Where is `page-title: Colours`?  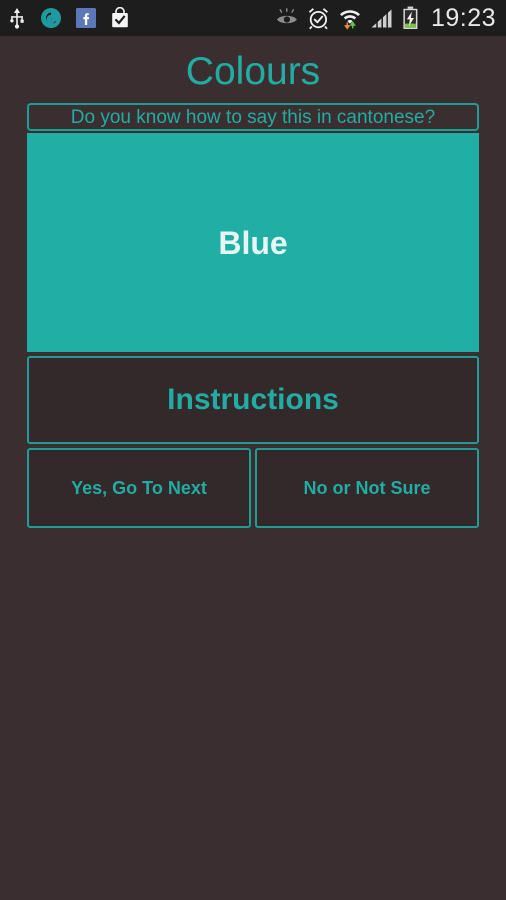
page-title: Colours is located at coordinates (253, 71).